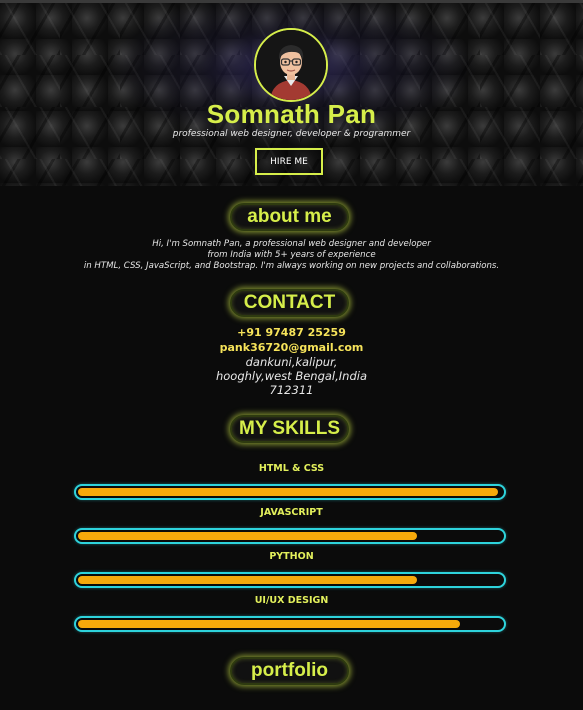 The width and height of the screenshot is (583, 710). I want to click on skill-bar-html-css, so click(290, 492).